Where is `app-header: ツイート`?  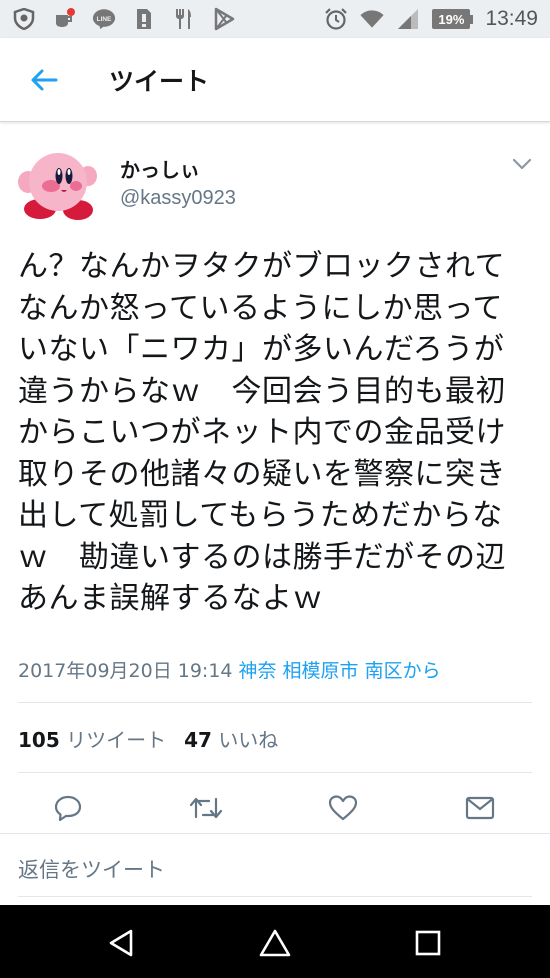
app-header: ツイート is located at coordinates (275, 80).